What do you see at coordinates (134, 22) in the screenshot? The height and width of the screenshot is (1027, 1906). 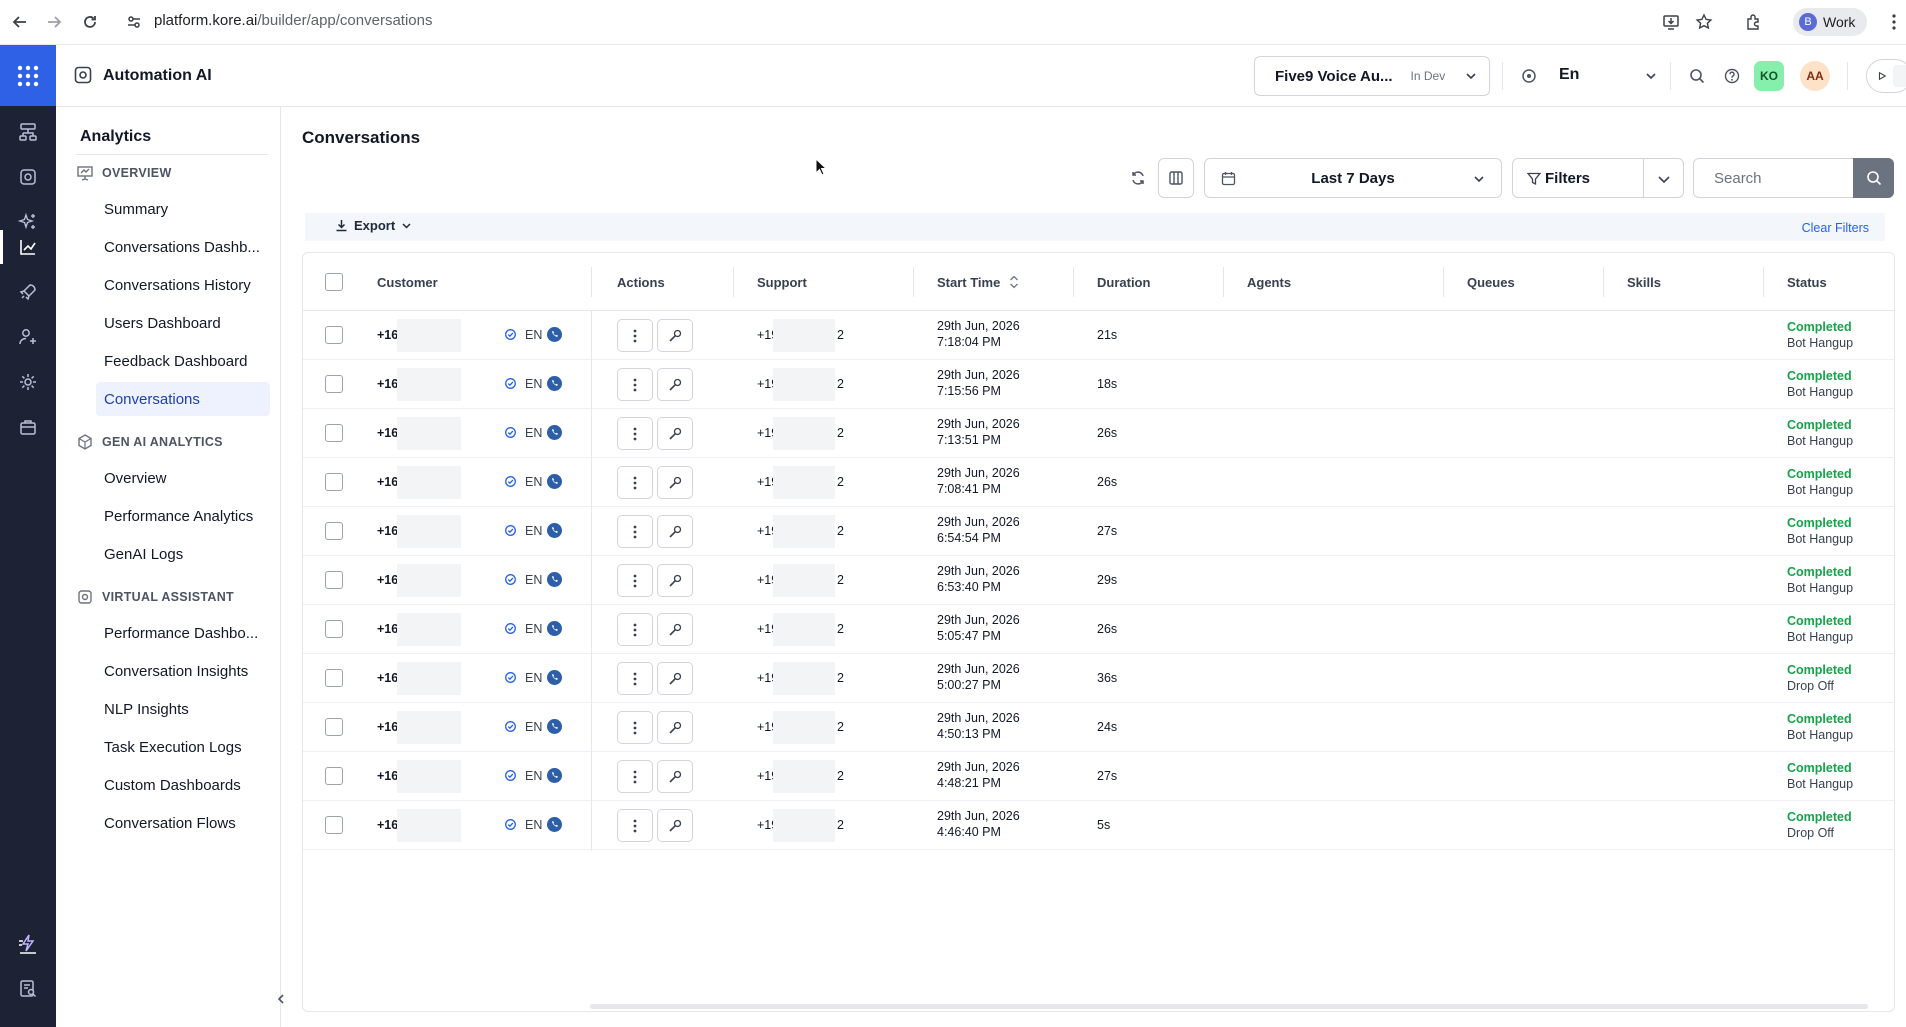 I see `site-info-icon` at bounding box center [134, 22].